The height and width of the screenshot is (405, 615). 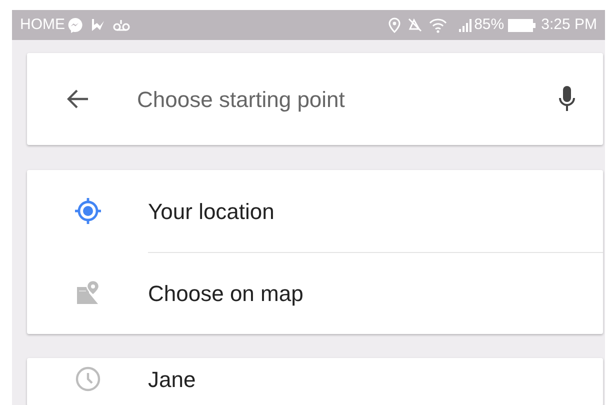 I want to click on search-field: Choose starting point, so click(x=343, y=99).